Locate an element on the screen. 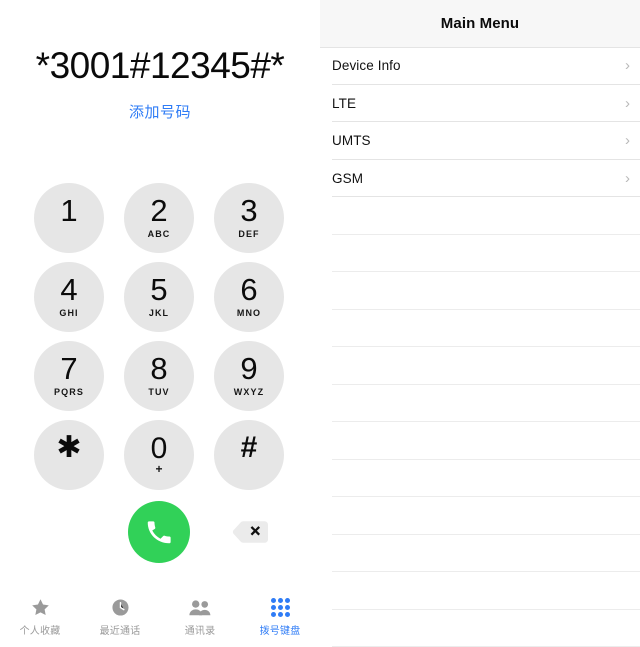 This screenshot has width=640, height=647. clock-icon is located at coordinates (120, 607).